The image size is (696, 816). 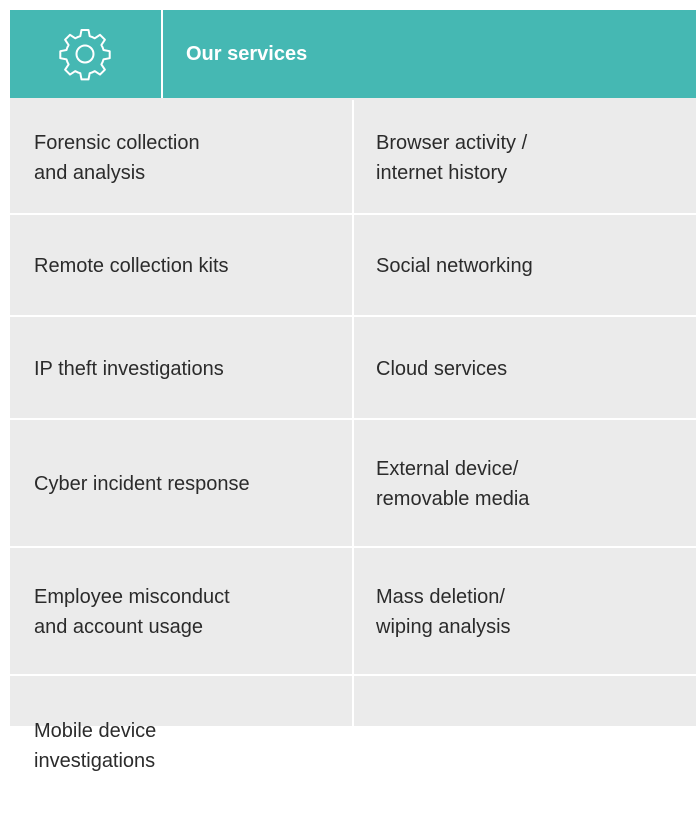 I want to click on header-divider, so click(x=162, y=54).